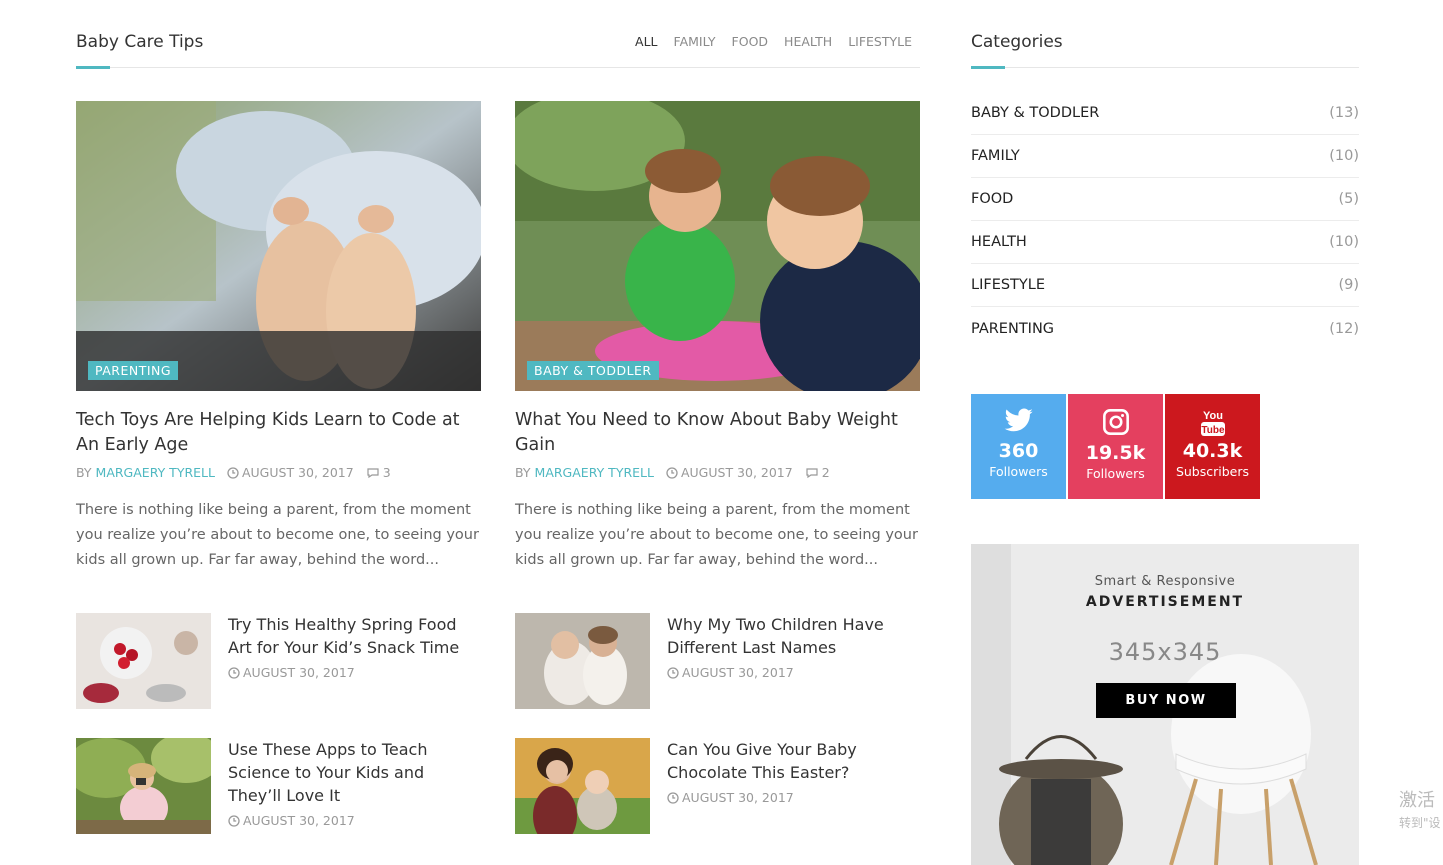  I want to click on watermark-line1: 激活, so click(1417, 800).